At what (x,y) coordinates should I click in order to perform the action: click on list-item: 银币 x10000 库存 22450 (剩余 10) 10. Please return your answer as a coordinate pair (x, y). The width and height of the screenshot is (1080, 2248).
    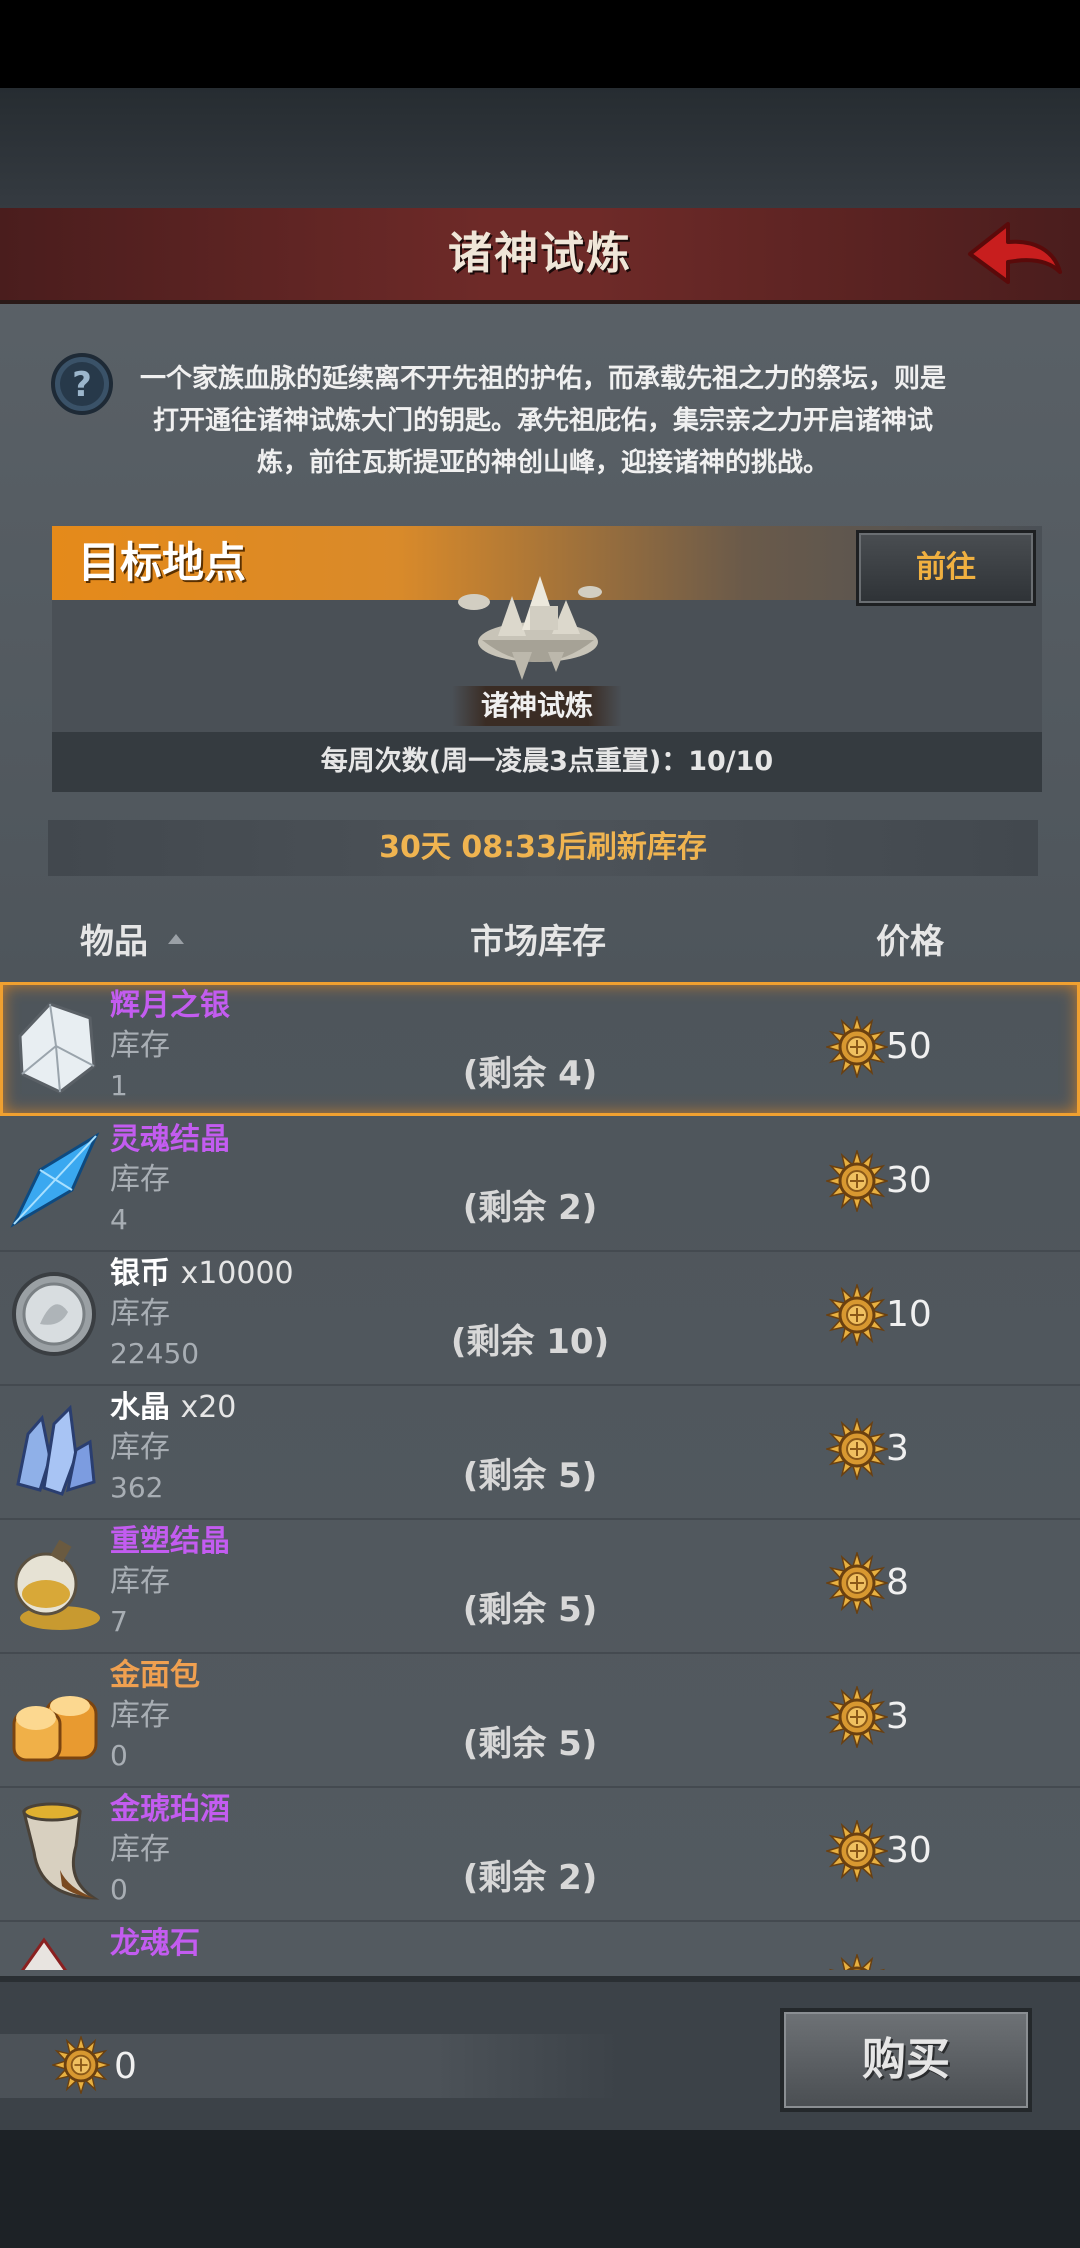
    Looking at the image, I should click on (540, 1318).